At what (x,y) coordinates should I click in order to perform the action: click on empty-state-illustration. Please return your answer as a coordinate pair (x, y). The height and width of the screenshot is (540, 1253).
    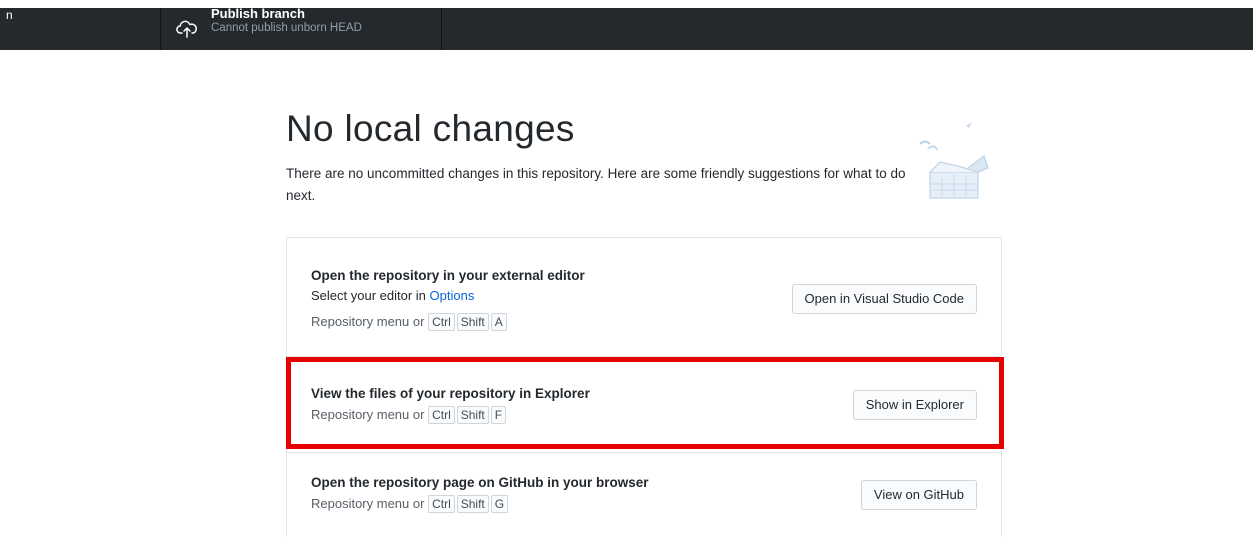
    Looking at the image, I should click on (954, 160).